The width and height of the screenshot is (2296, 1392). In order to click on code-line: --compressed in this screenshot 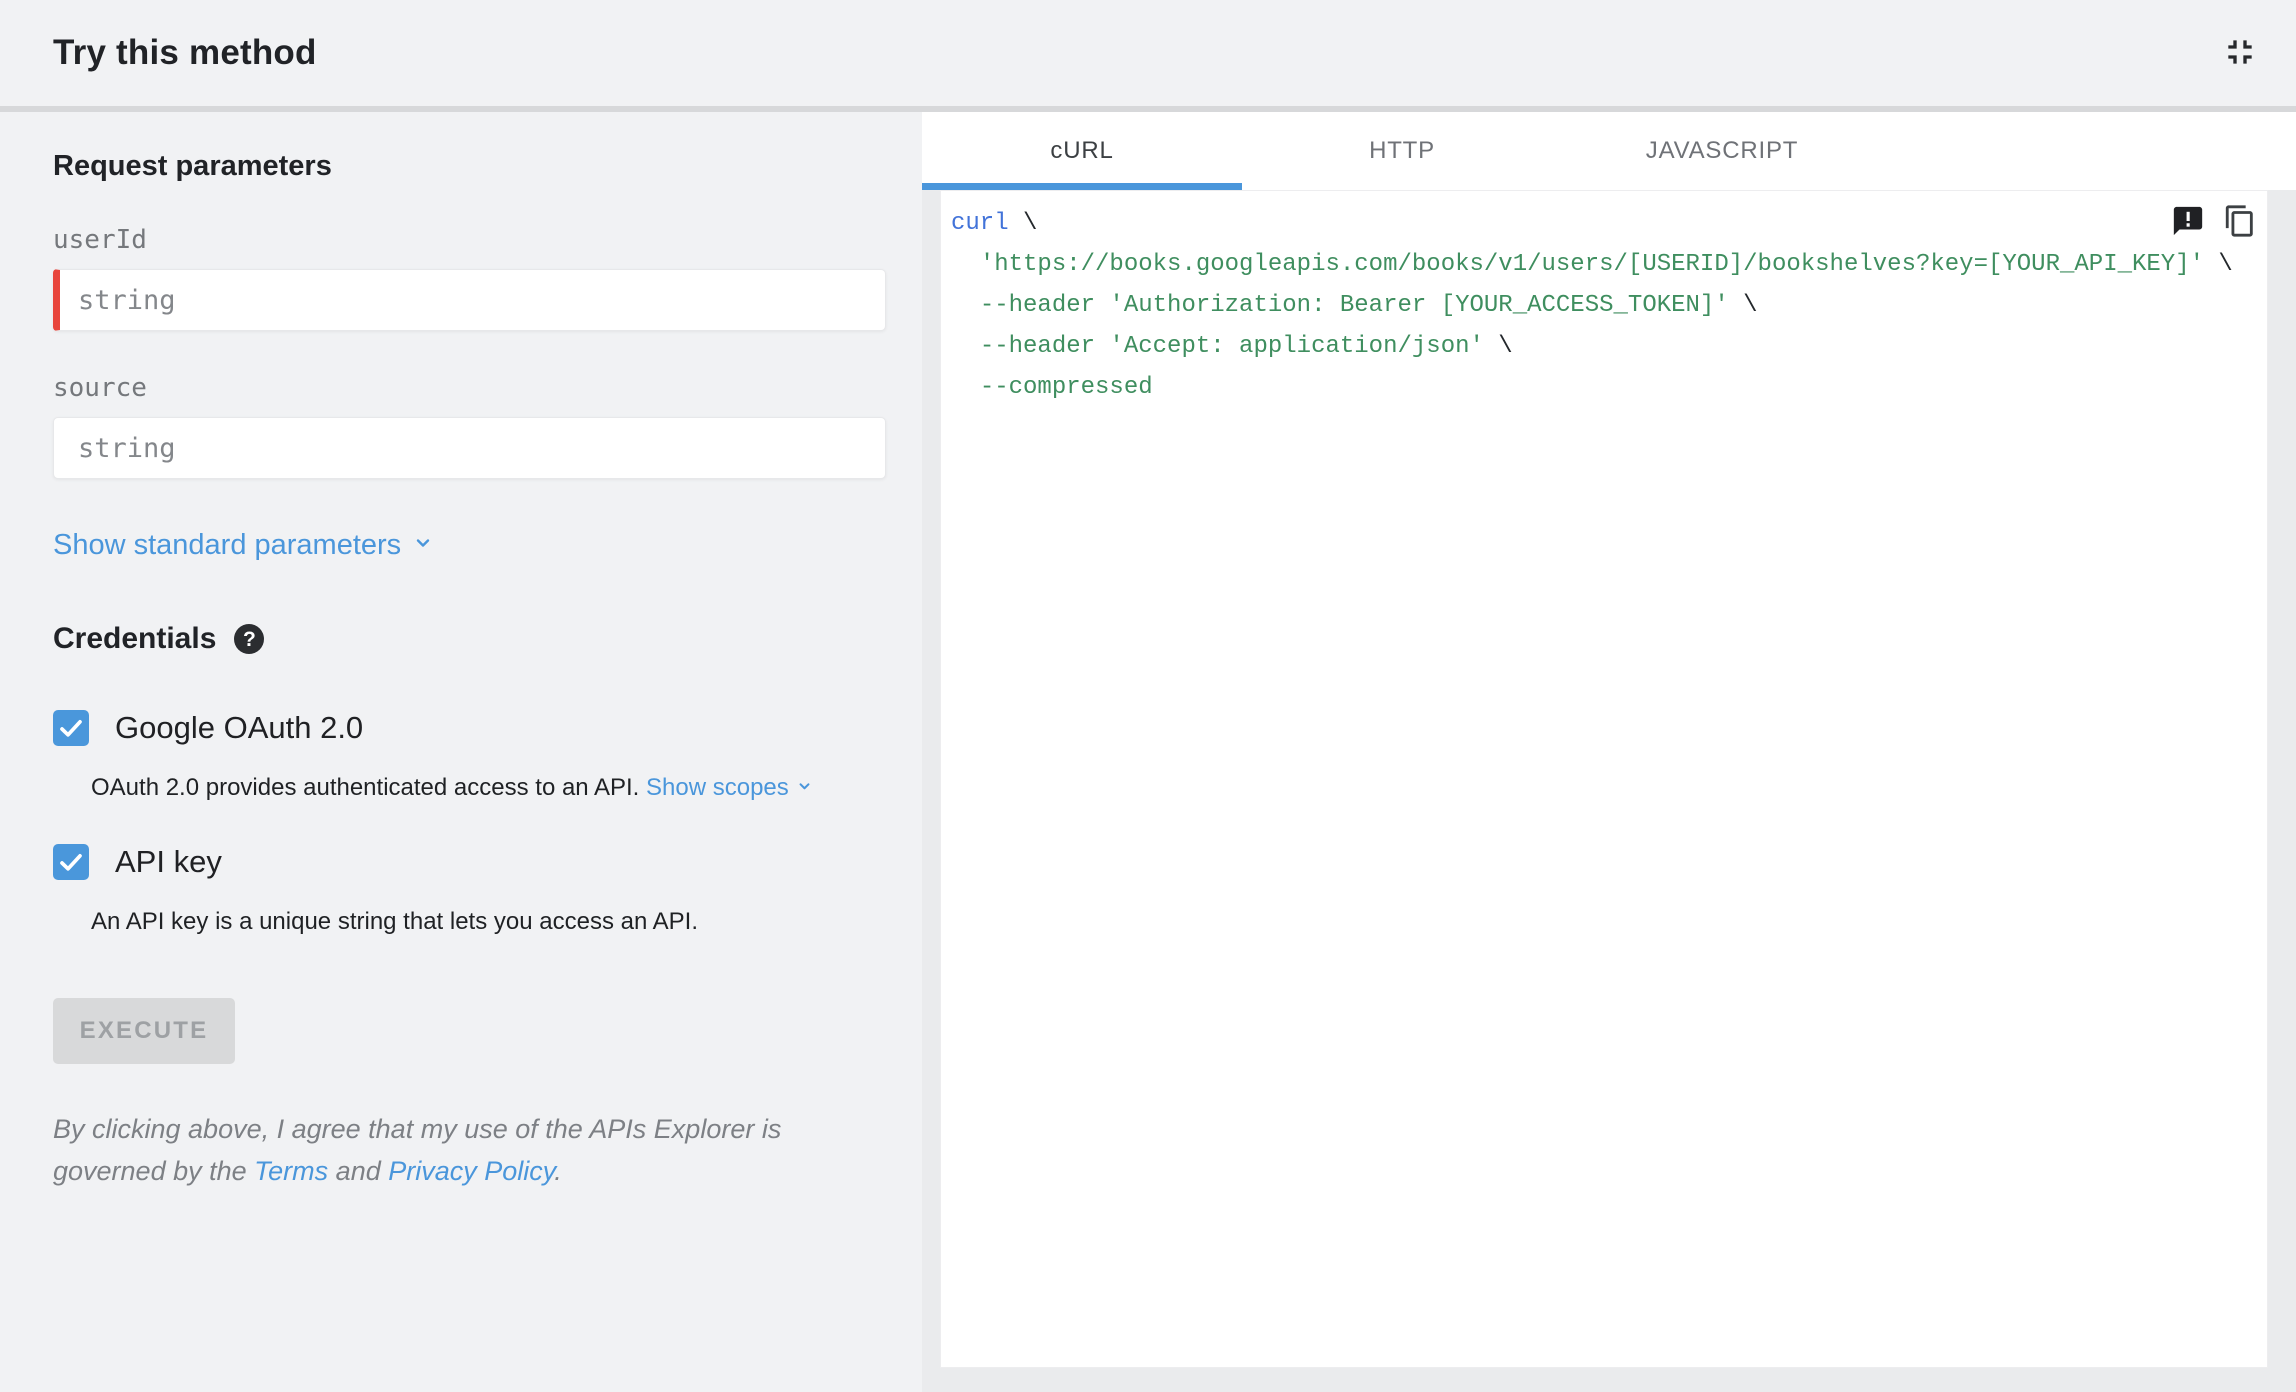, I will do `click(1066, 387)`.